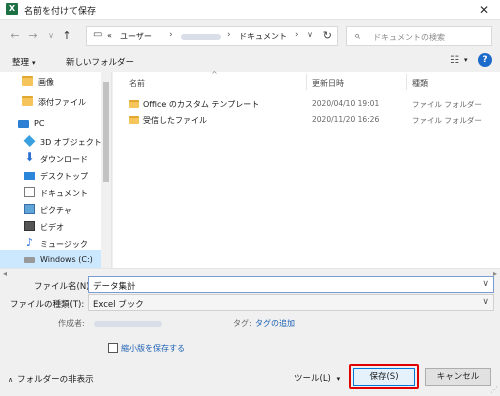  Describe the element at coordinates (109, 35) in the screenshot. I see `breadcrumb-overflow: «` at that location.